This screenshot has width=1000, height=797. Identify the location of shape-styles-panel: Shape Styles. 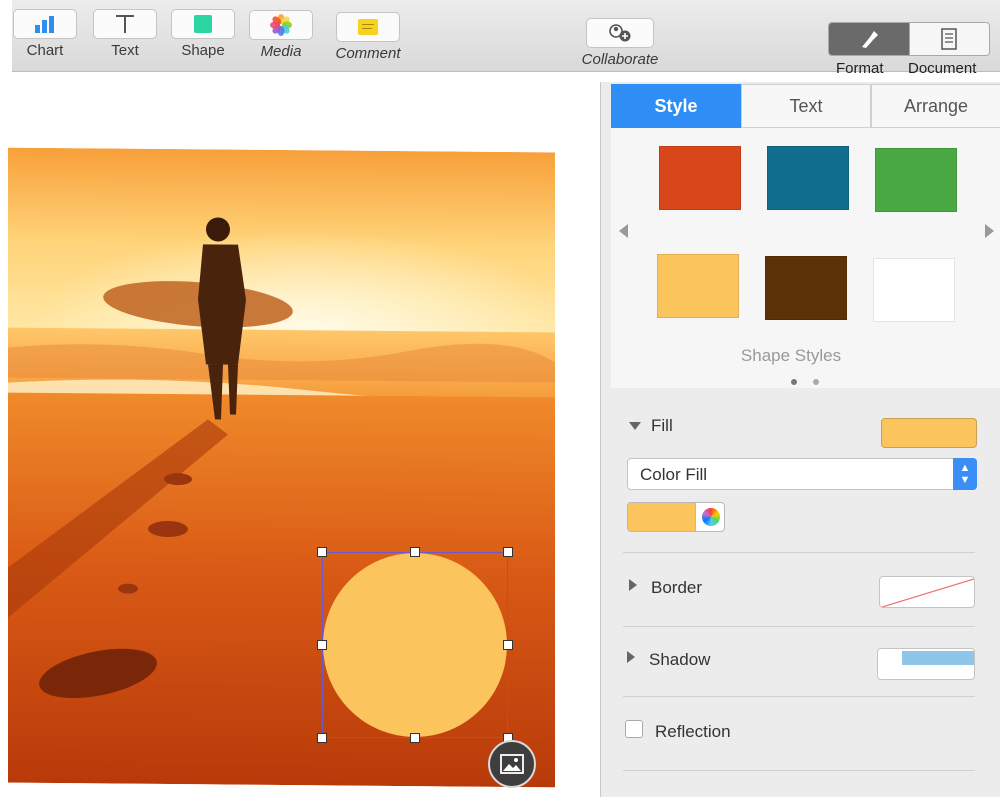
(805, 258).